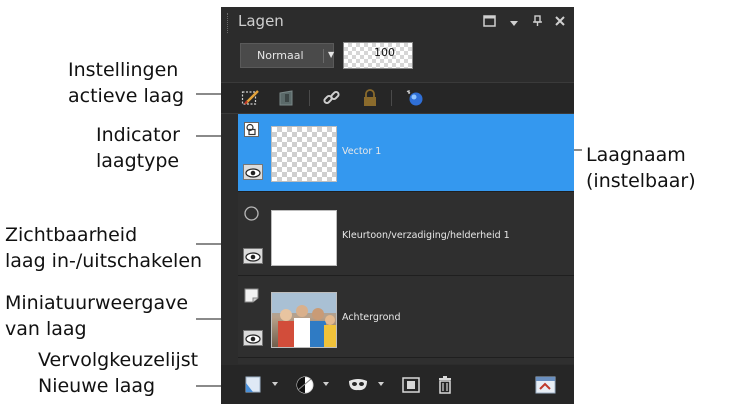 The width and height of the screenshot is (740, 407). Describe the element at coordinates (415, 98) in the screenshot. I see `effects-sphere-icon` at that location.